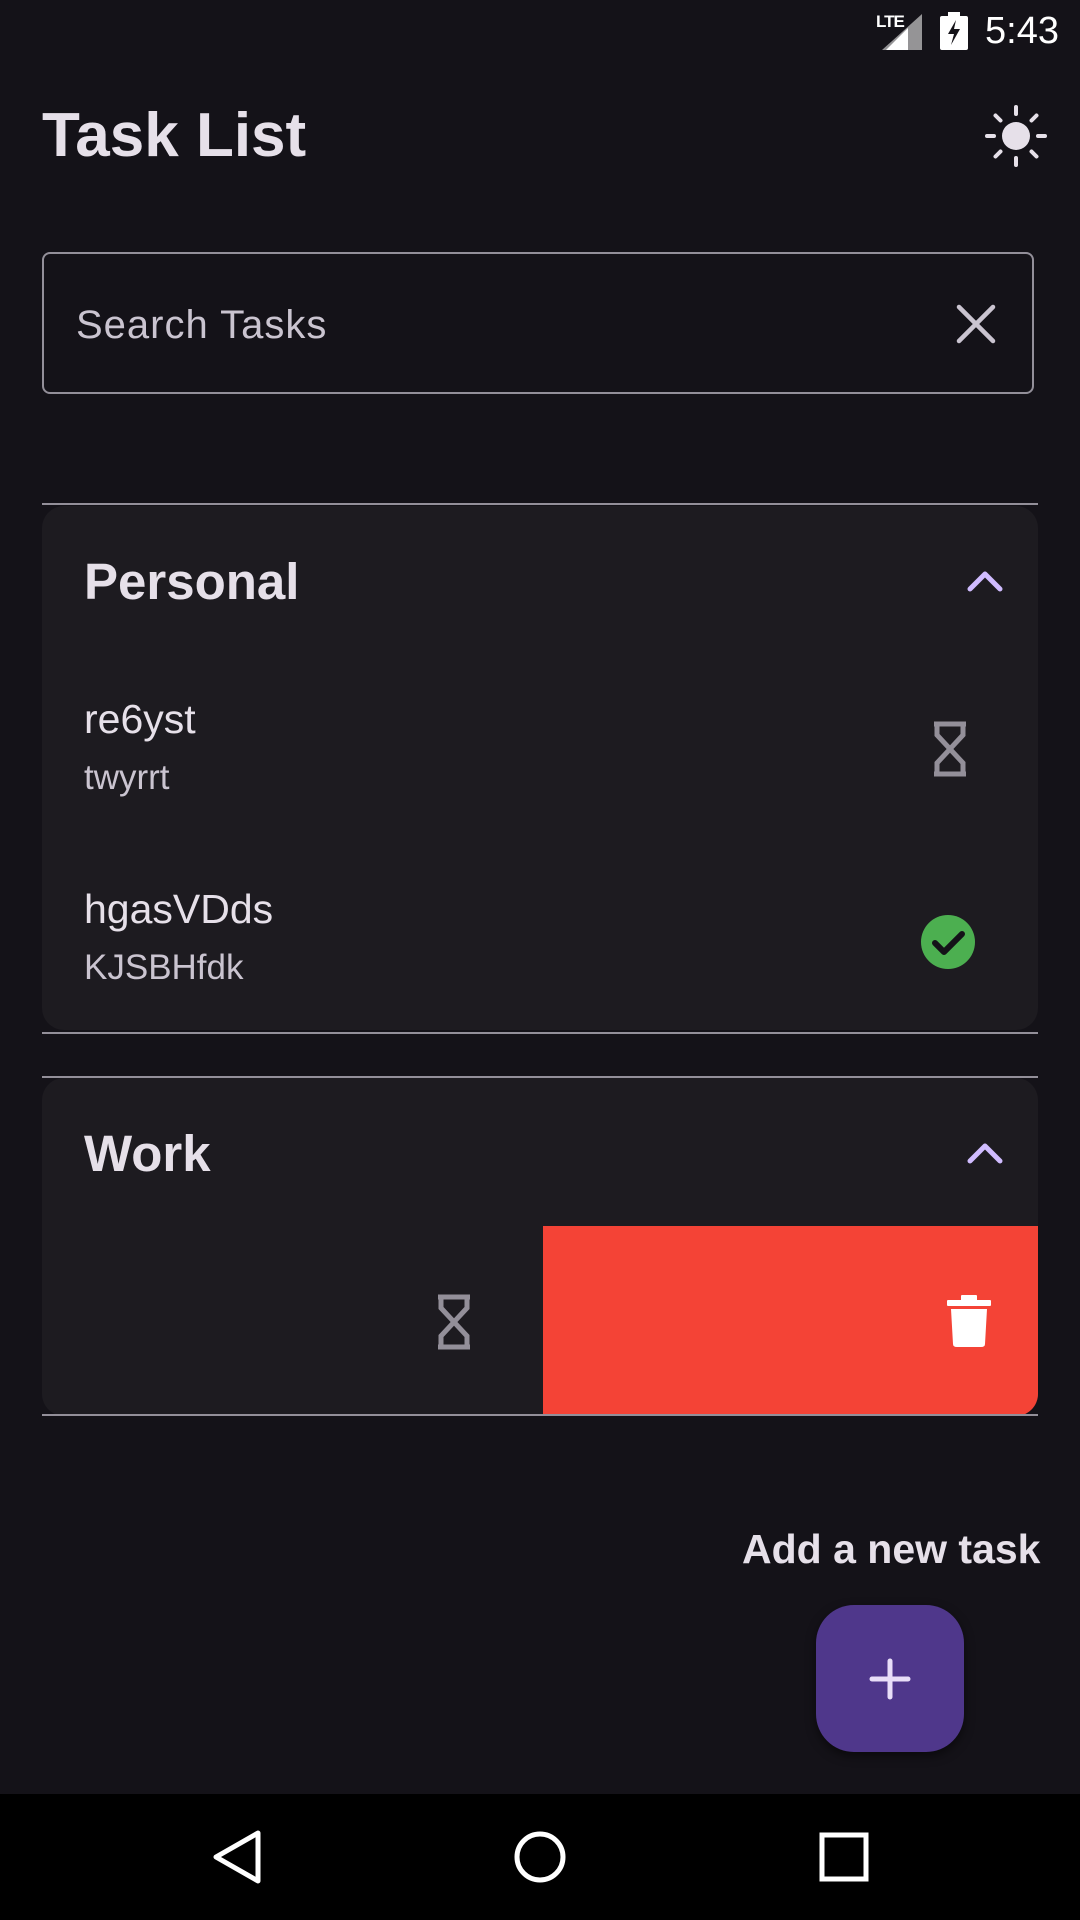 This screenshot has width=1080, height=1920. I want to click on battery-charging-icon, so click(954, 31).